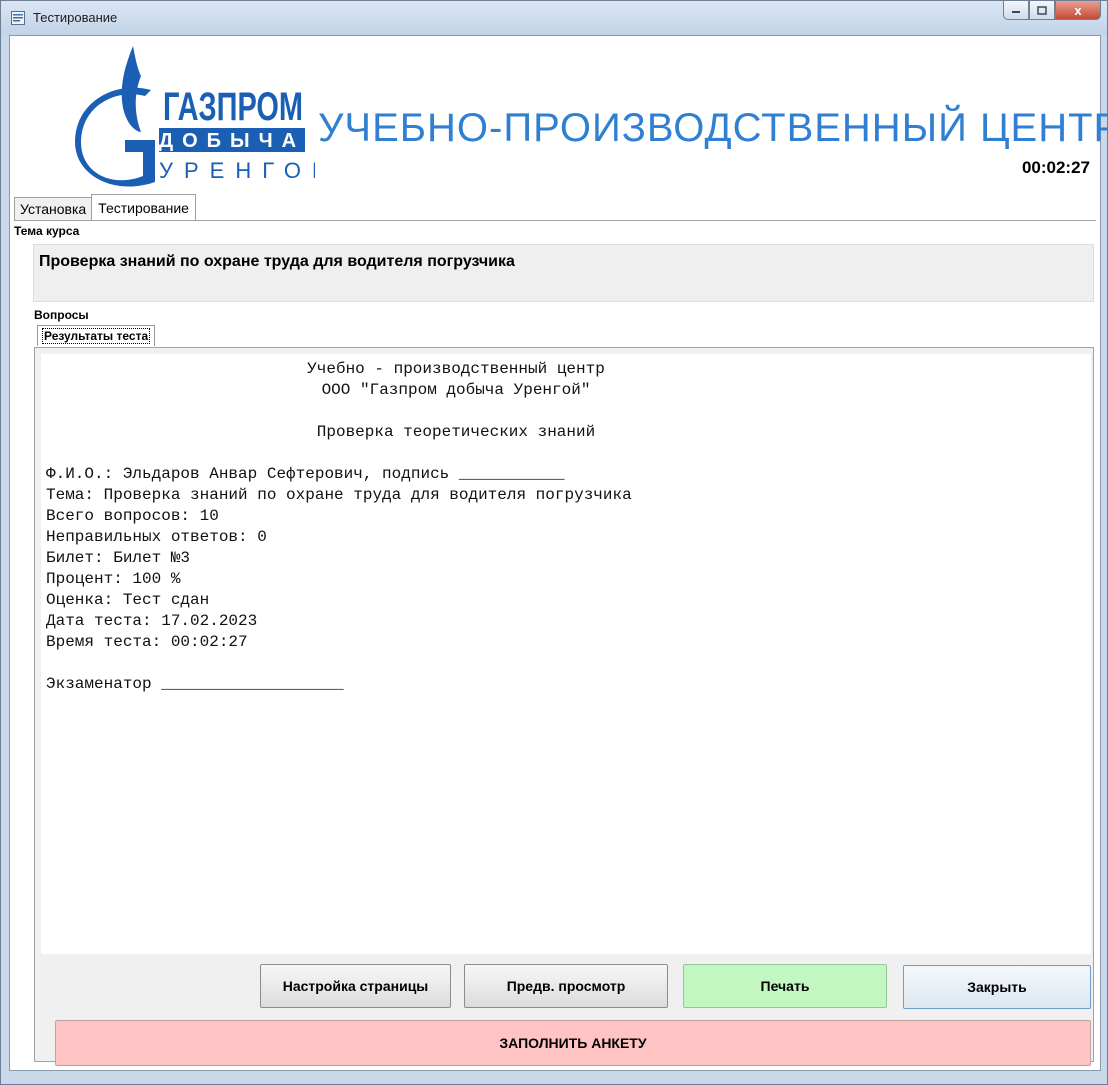 The width and height of the screenshot is (1108, 1085). What do you see at coordinates (456, 390) in the screenshot?
I see `report-header-line: ООО "Газпром добыча Уренгой"` at bounding box center [456, 390].